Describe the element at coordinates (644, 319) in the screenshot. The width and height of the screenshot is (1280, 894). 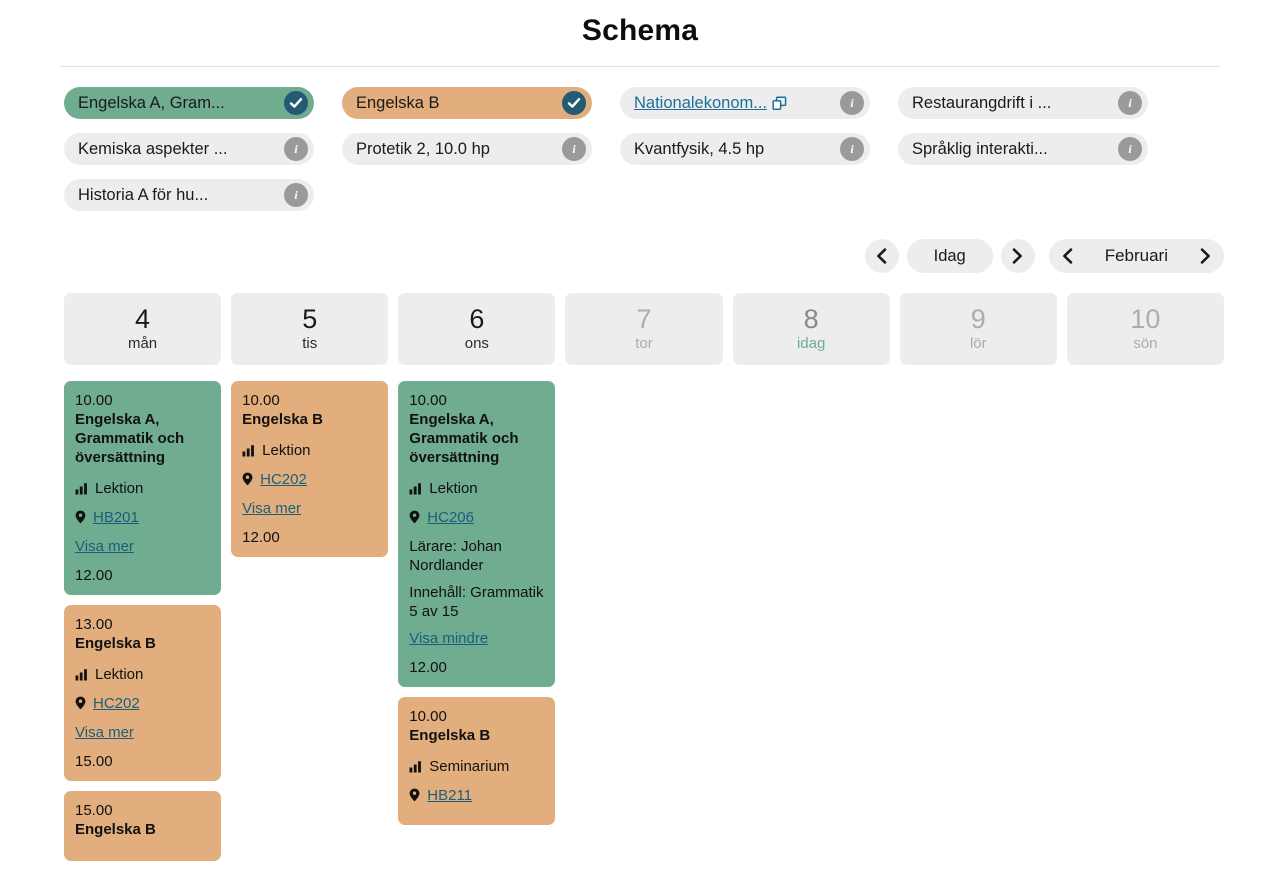
I see `day-number: 7` at that location.